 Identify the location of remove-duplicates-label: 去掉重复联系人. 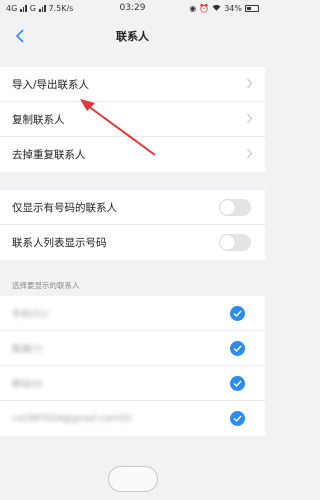
(49, 155).